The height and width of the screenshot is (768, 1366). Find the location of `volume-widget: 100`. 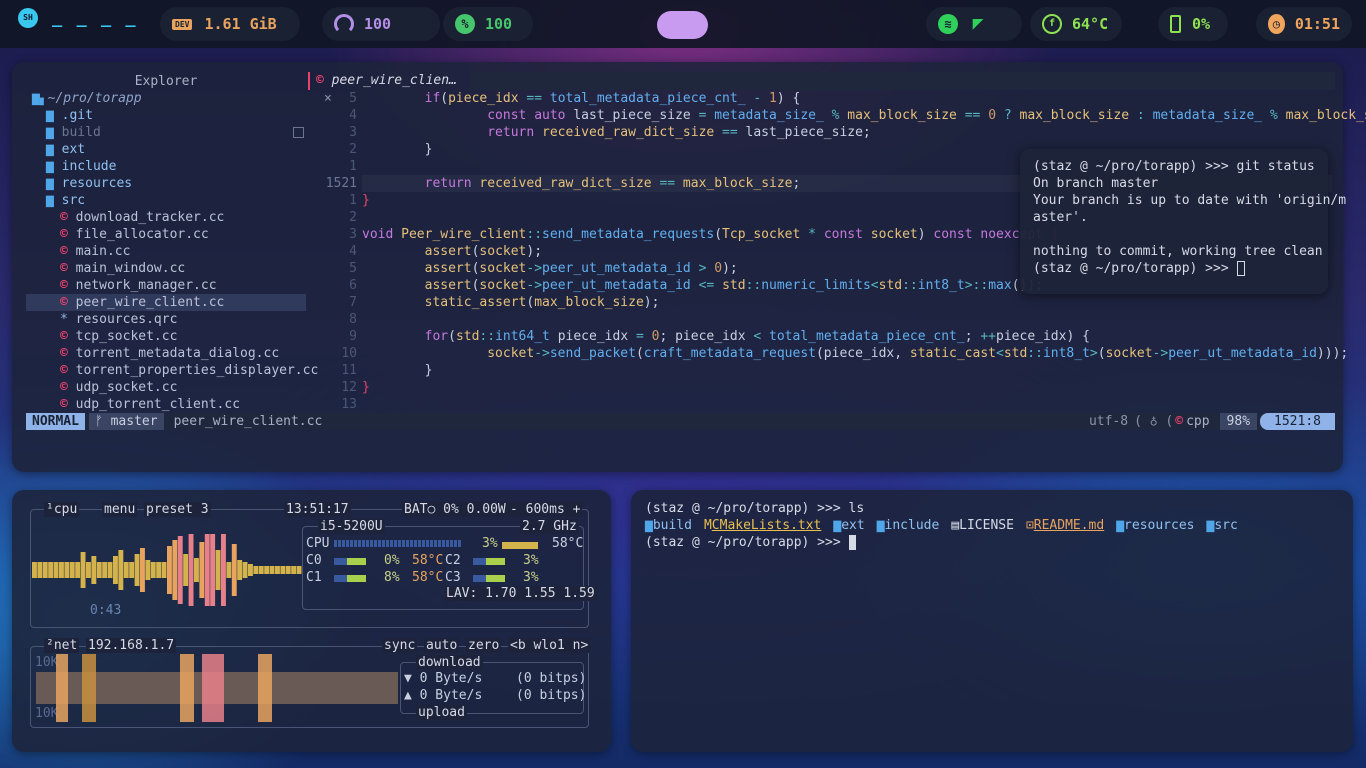

volume-widget: 100 is located at coordinates (381, 24).